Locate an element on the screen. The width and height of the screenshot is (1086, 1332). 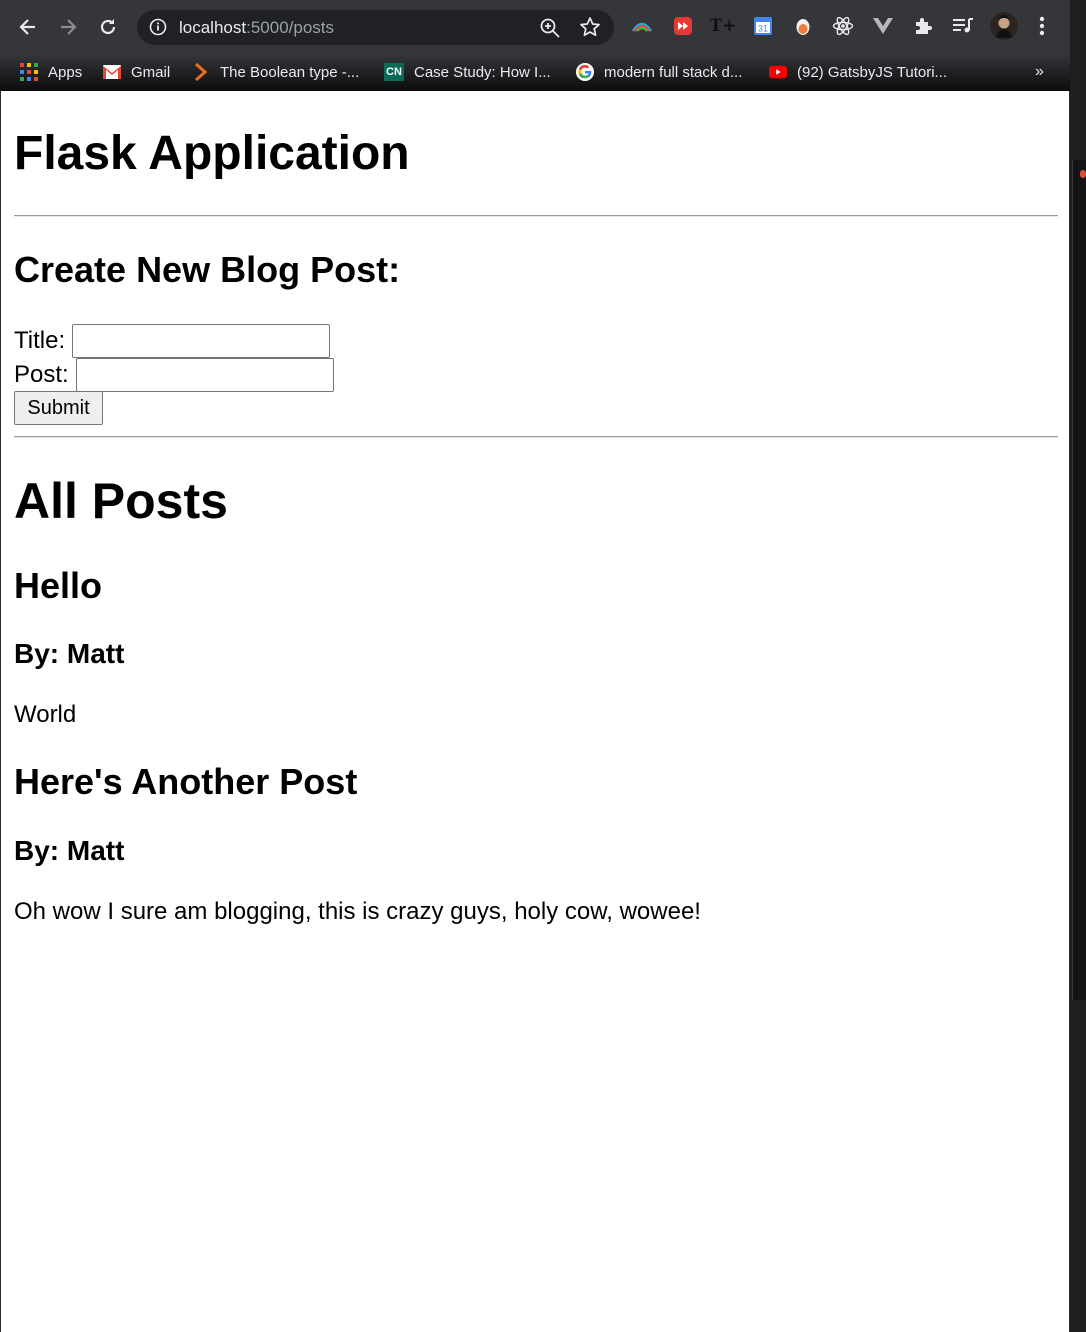
egg-ext-icon is located at coordinates (803, 26).